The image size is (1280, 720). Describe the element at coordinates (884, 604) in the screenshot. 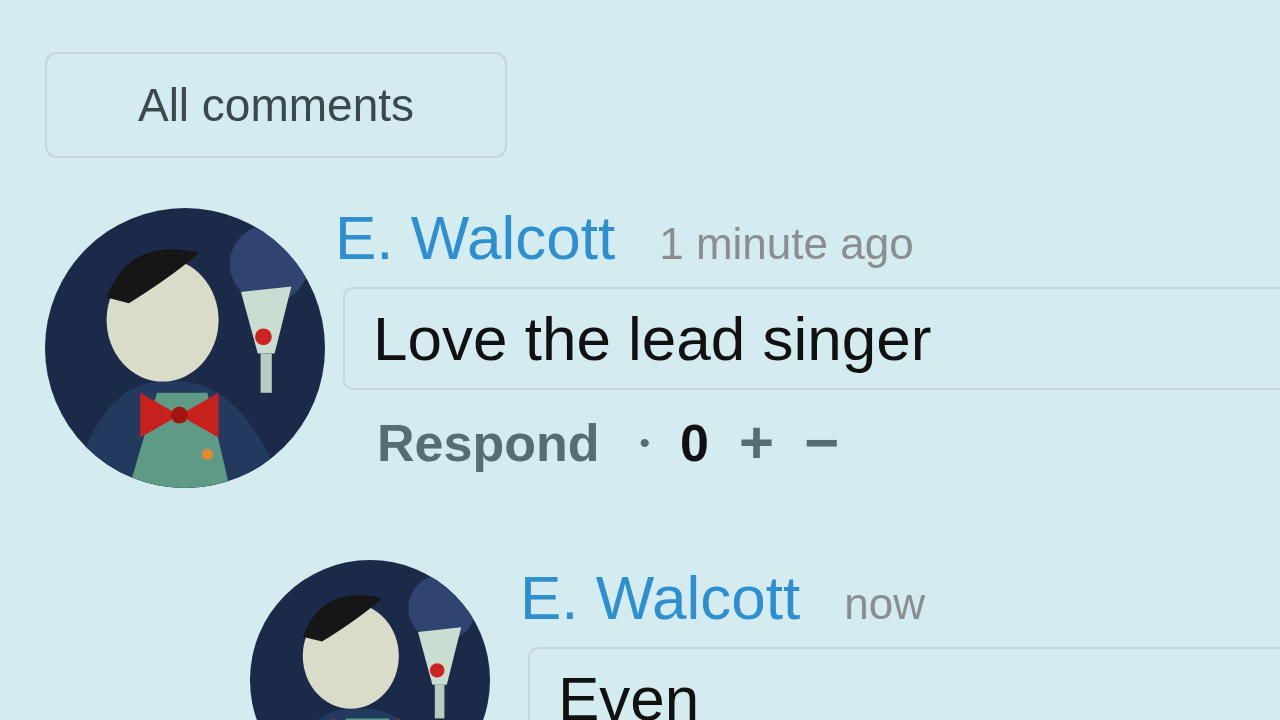

I see `timestamp: now` at that location.